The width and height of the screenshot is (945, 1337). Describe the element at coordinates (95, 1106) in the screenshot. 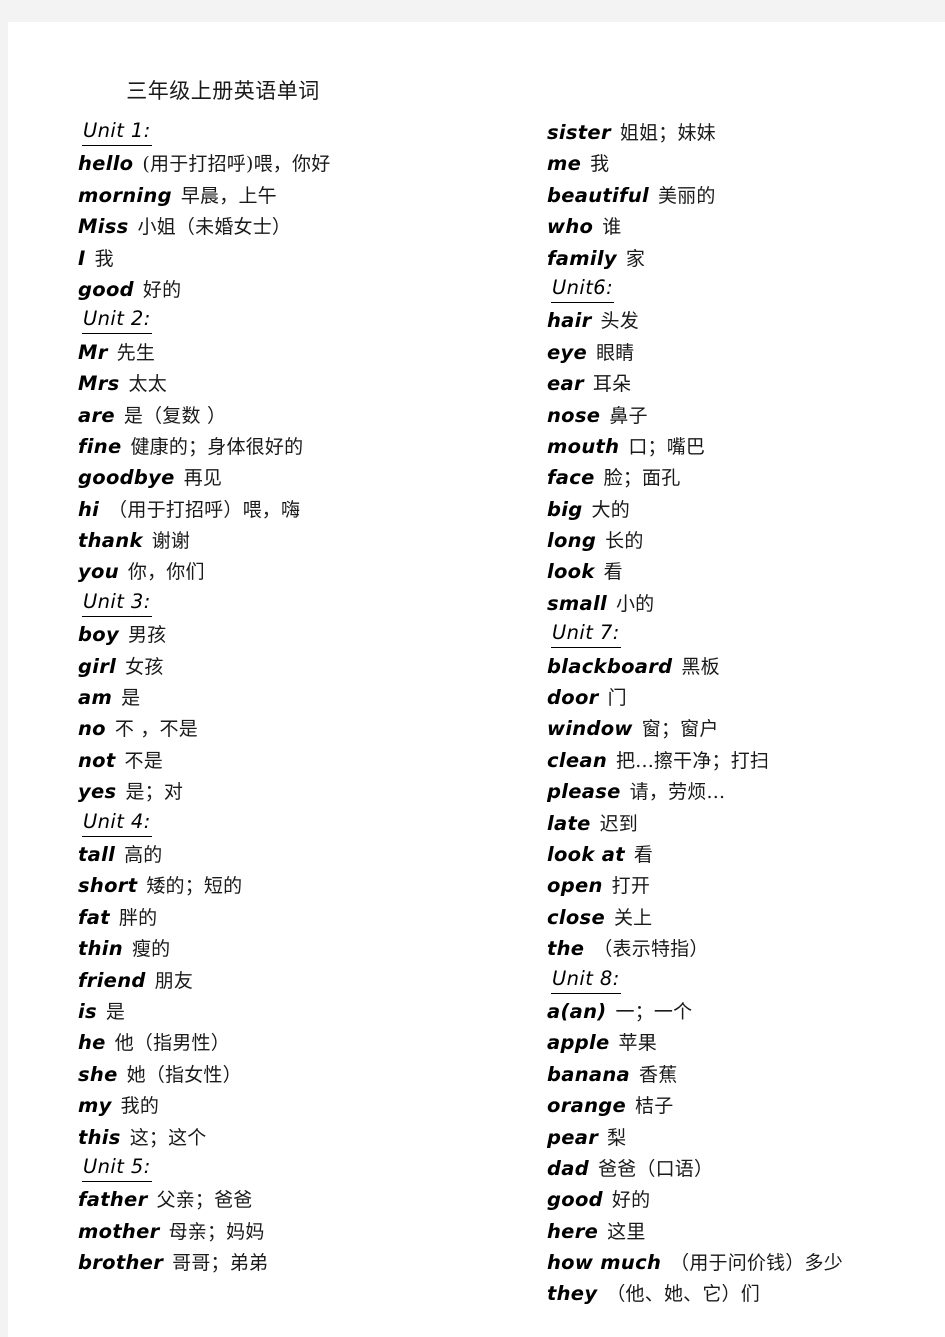

I see `vocabulary-word-english: my` at that location.